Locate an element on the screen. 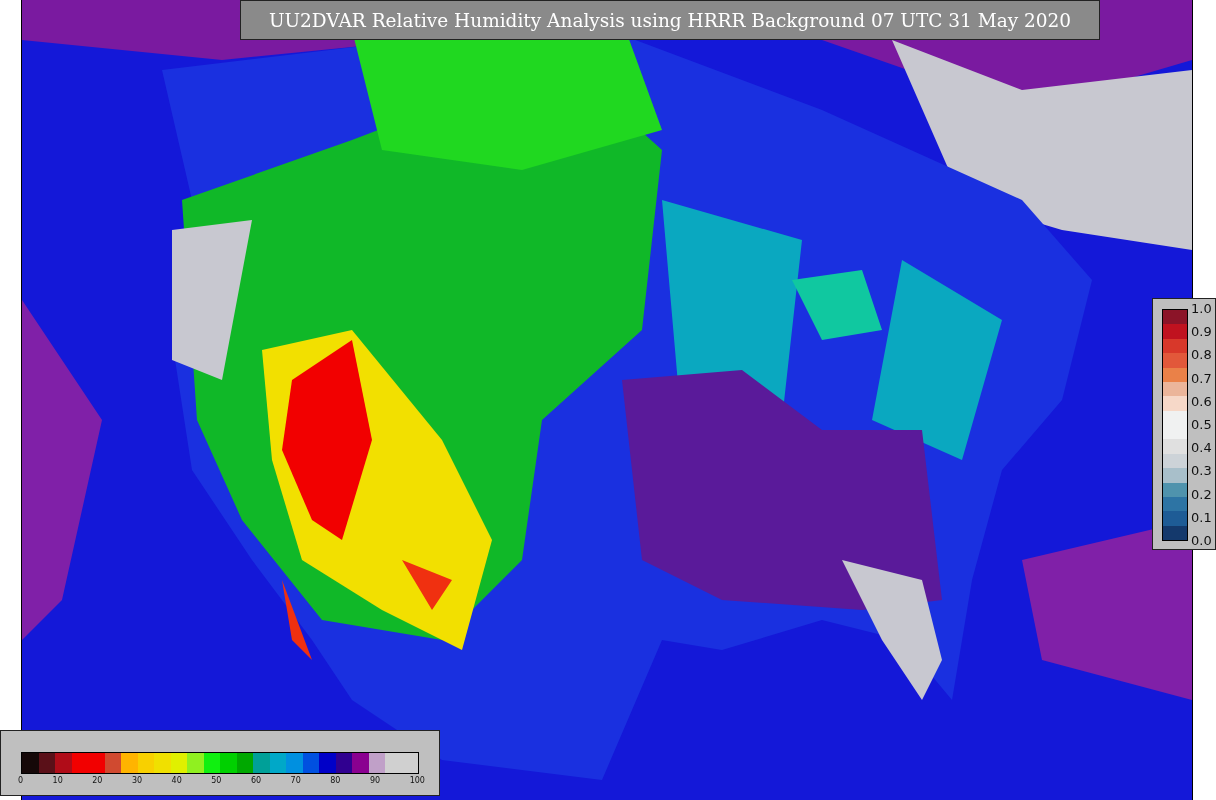 Image resolution: width=1216 pixels, height=800 pixels. tick-label: 0.0 is located at coordinates (1201, 540).